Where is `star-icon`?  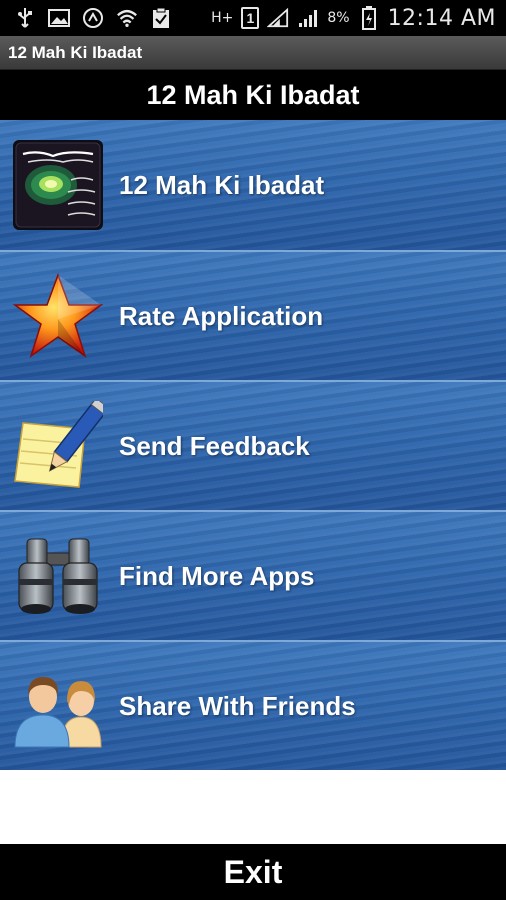 star-icon is located at coordinates (58, 316).